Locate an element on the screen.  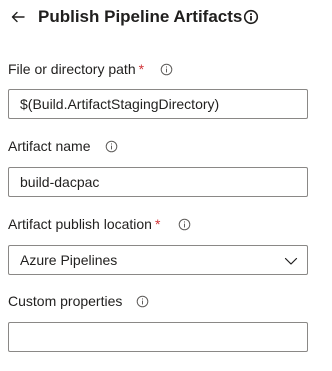
custom-properties-label-text: Custom properties is located at coordinates (65, 301).